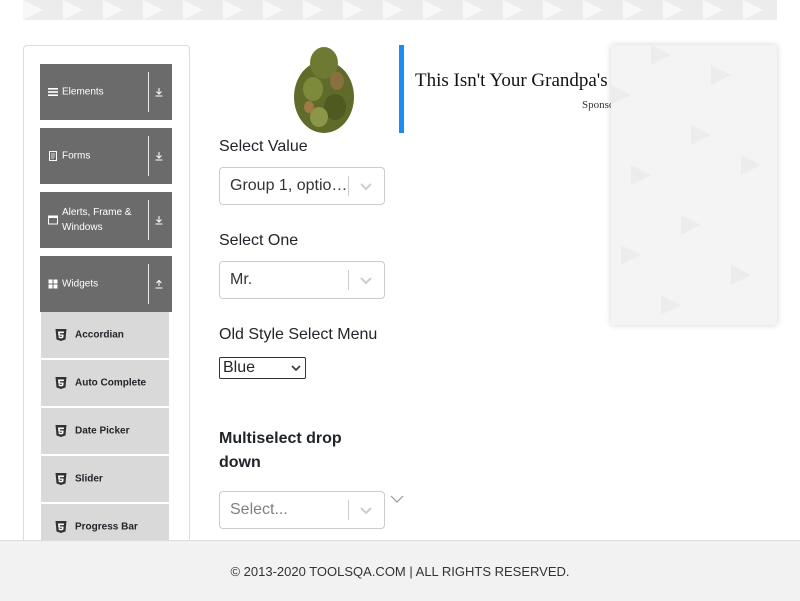 The height and width of the screenshot is (601, 800). What do you see at coordinates (53, 220) in the screenshot?
I see `window-icon` at bounding box center [53, 220].